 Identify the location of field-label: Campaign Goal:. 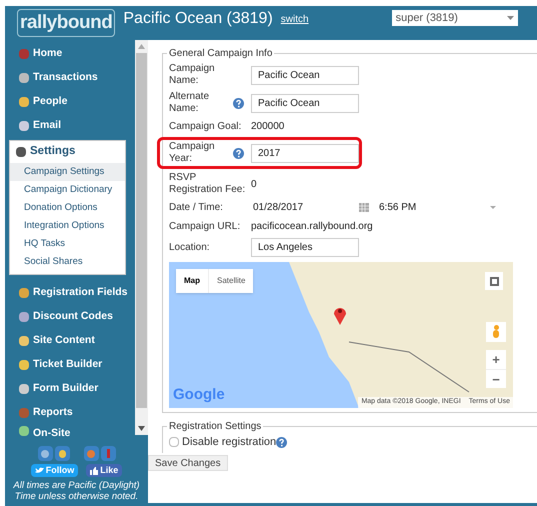
(205, 126).